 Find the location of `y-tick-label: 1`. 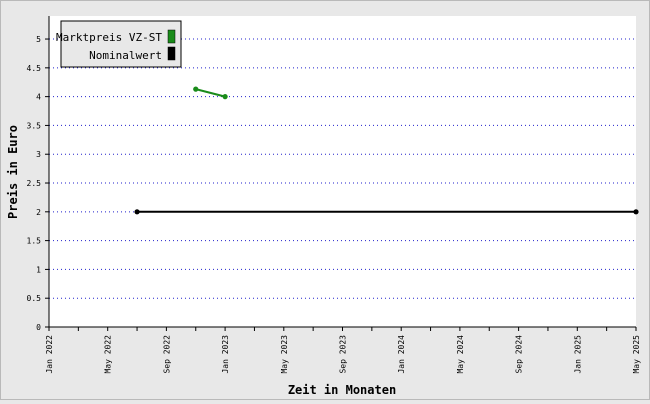

y-tick-label: 1 is located at coordinates (38, 269).